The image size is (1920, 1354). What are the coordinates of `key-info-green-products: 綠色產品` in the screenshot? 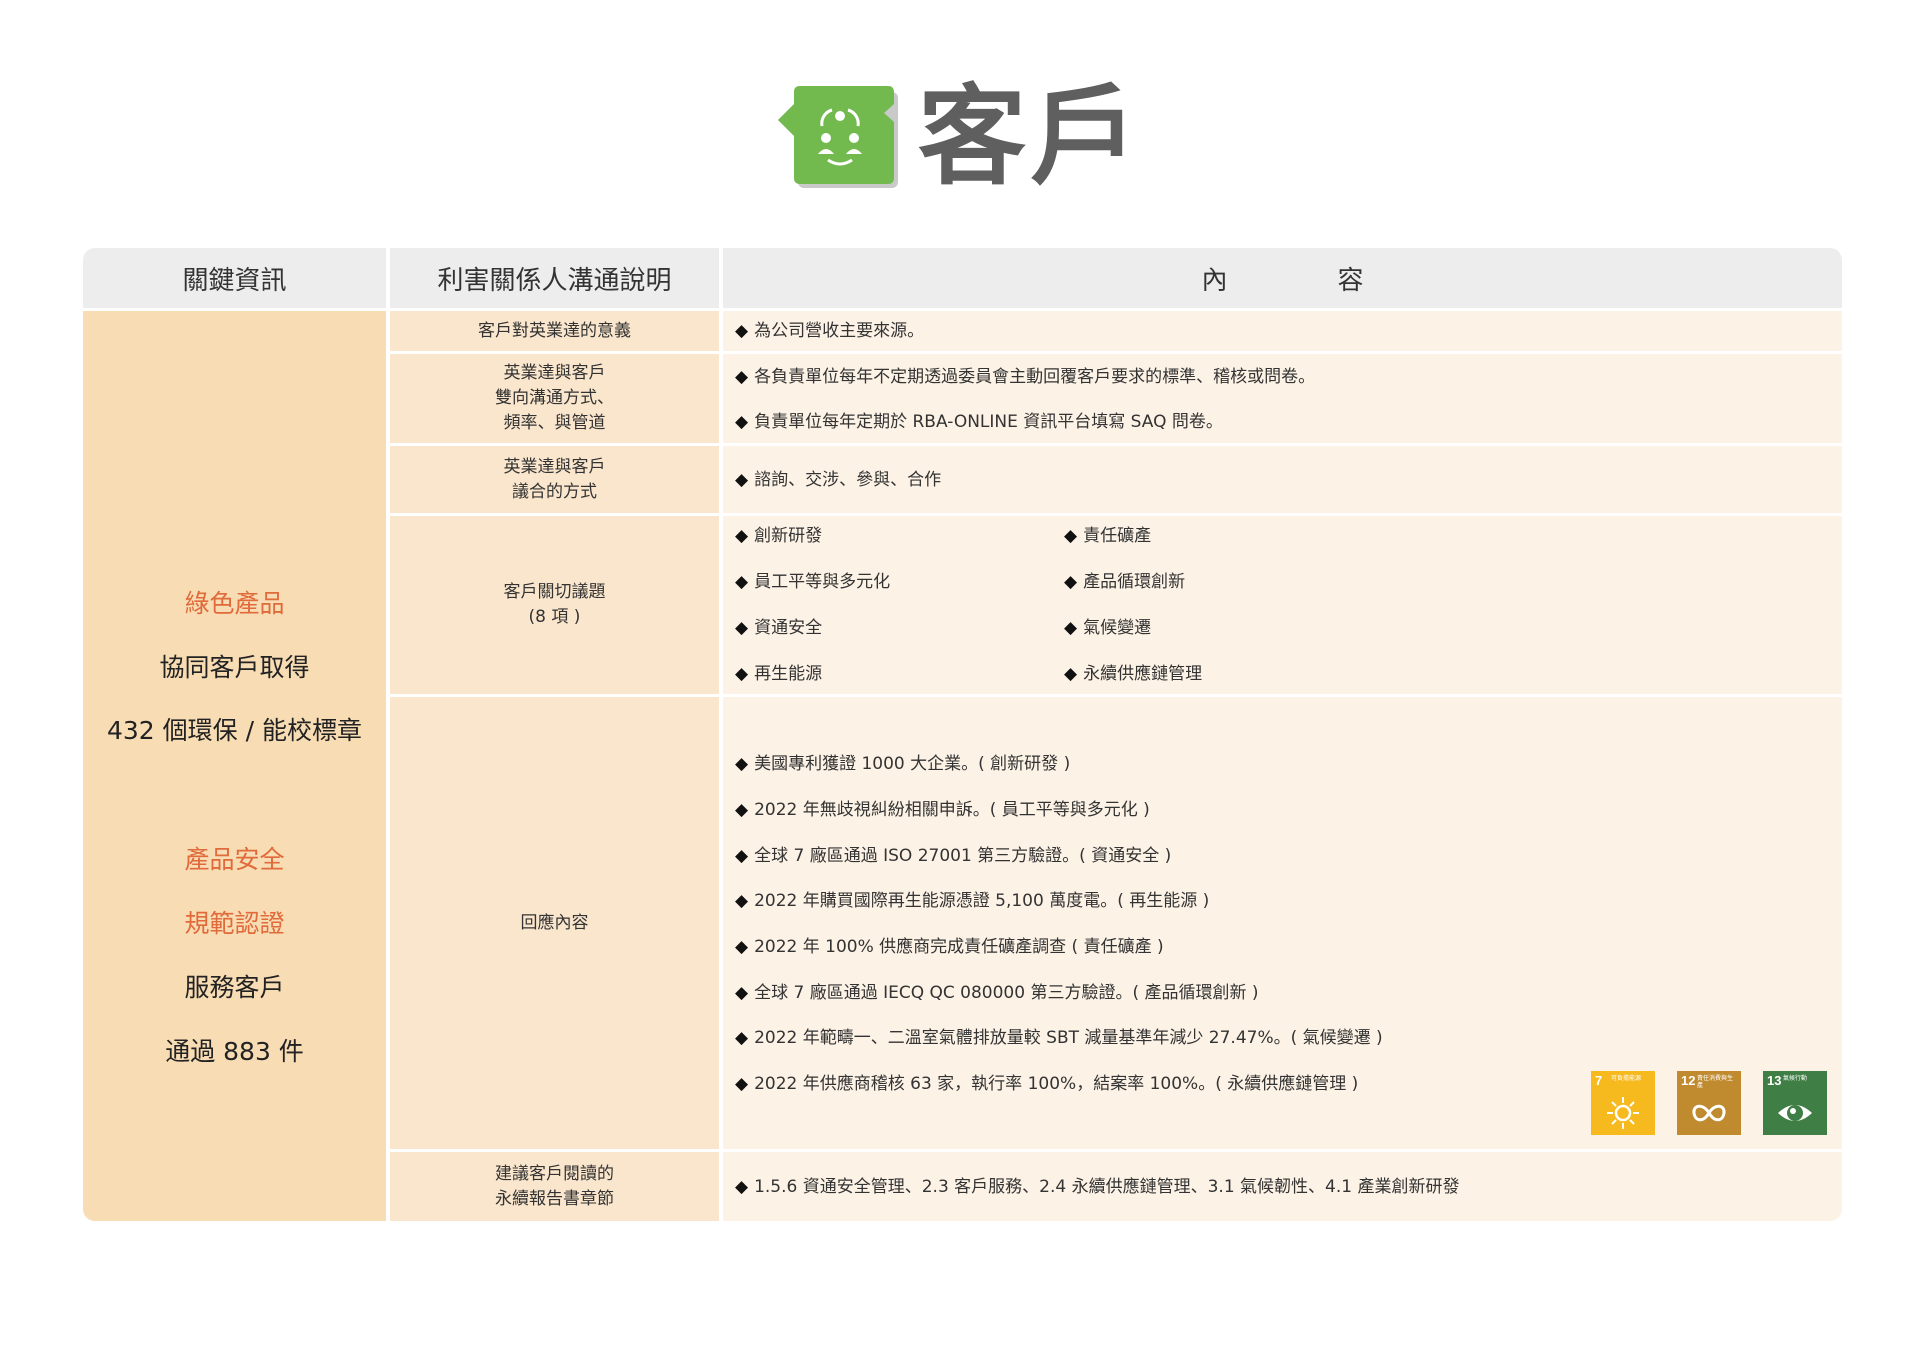 It's located at (234, 603).